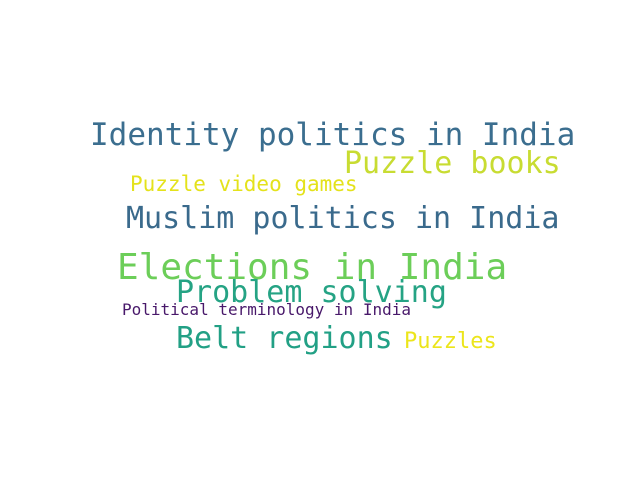 This screenshot has height=480, width=640. Describe the element at coordinates (343, 218) in the screenshot. I see `word-muslim-politics-in-india: Muslim politics in India` at that location.